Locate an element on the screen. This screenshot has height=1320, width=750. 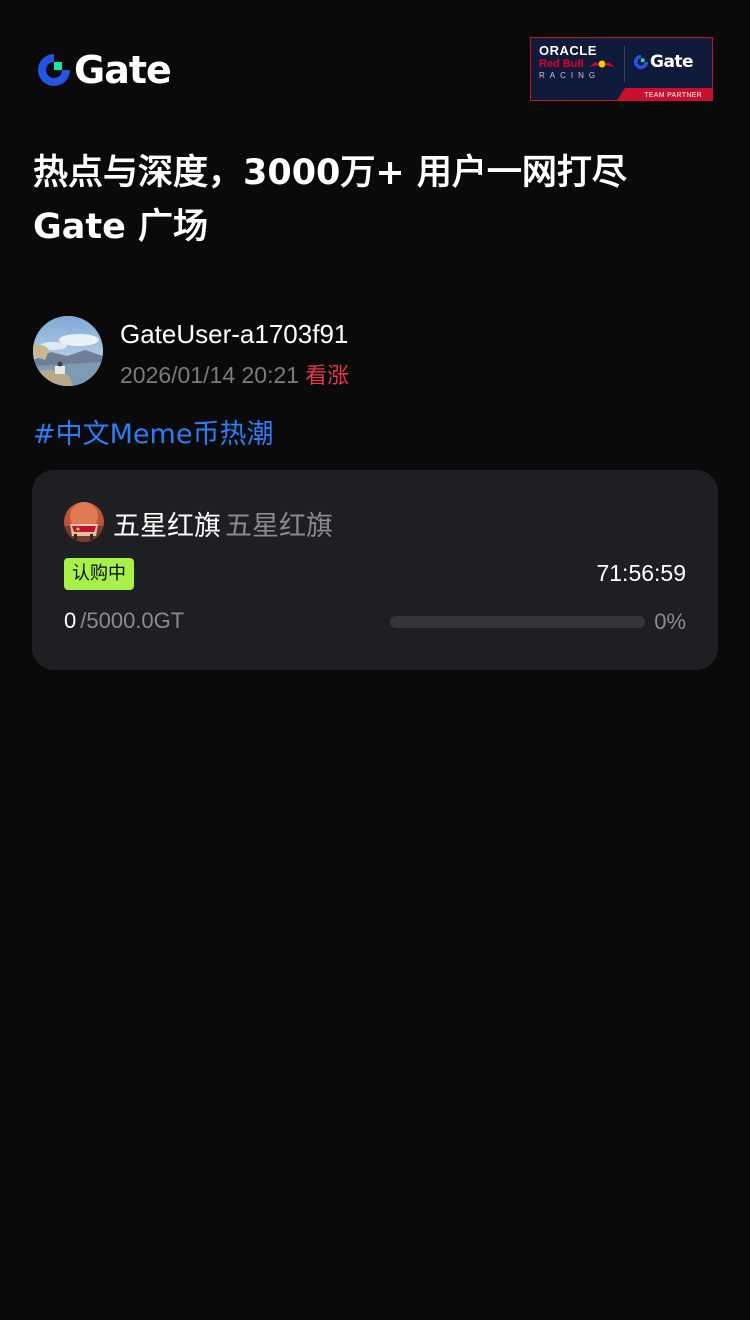
subscription-progress-bar is located at coordinates (517, 622).